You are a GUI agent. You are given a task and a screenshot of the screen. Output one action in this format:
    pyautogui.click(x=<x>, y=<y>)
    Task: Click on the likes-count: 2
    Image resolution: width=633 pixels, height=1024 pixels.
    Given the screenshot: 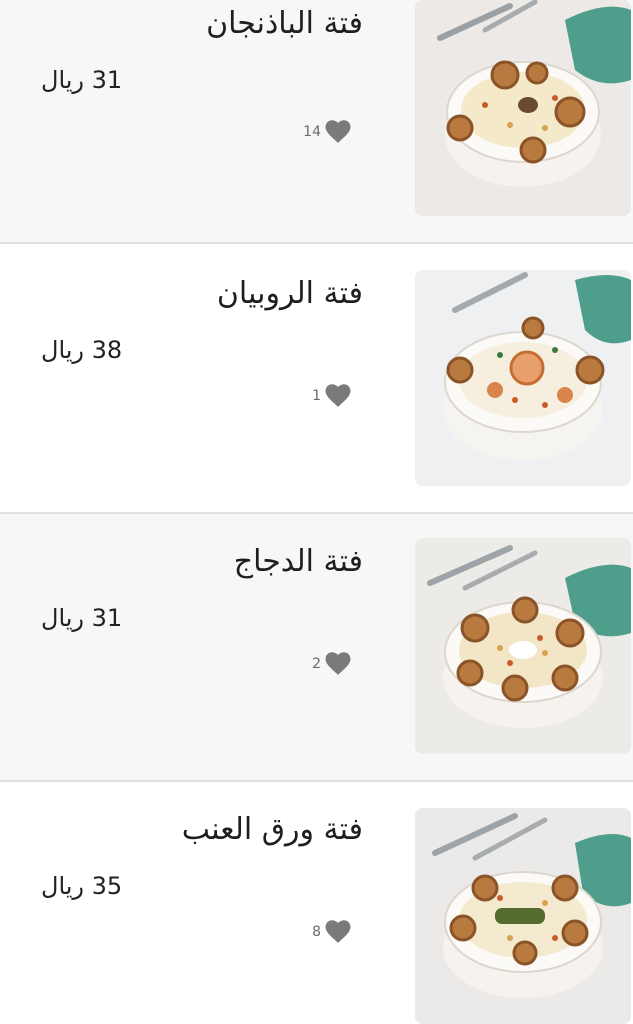 What is the action you would take?
    pyautogui.click(x=316, y=664)
    